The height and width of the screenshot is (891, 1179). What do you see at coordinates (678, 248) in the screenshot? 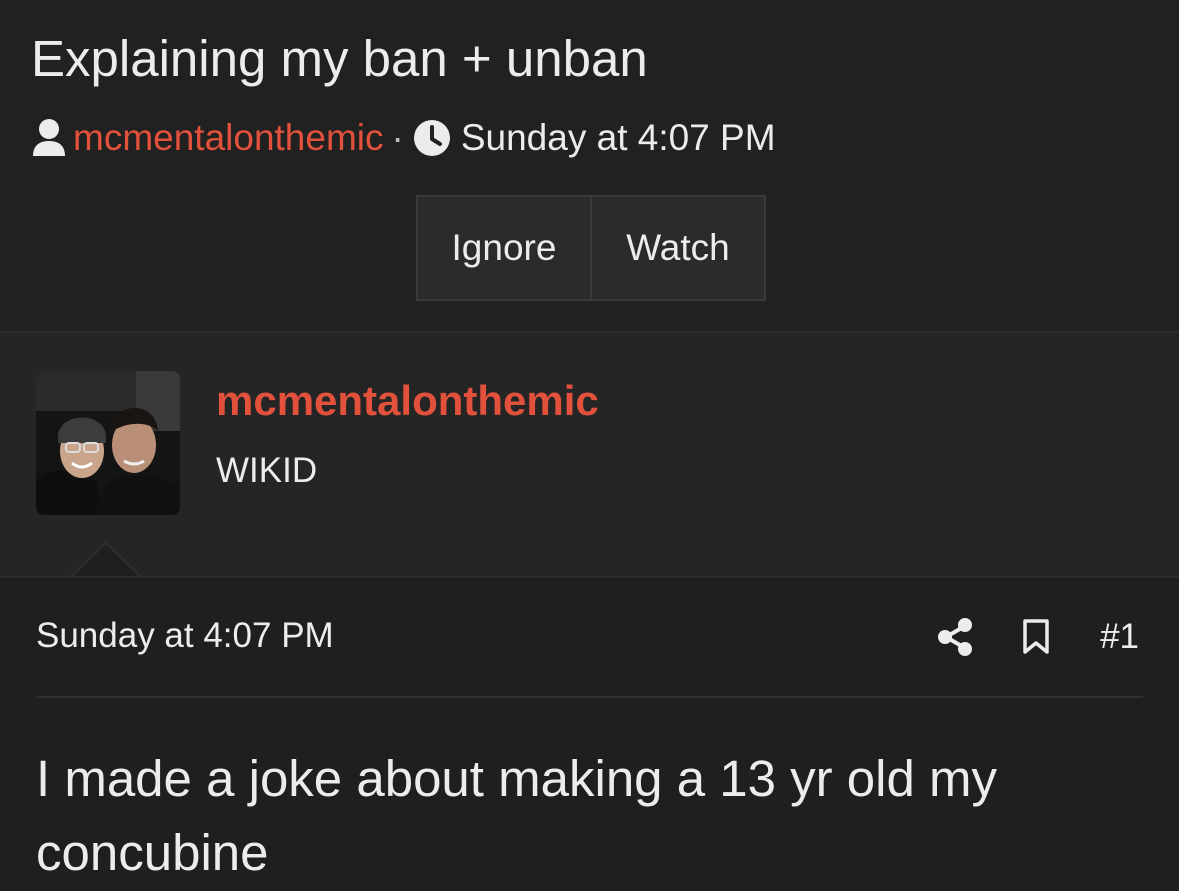
I see `watch-button: Watch` at bounding box center [678, 248].